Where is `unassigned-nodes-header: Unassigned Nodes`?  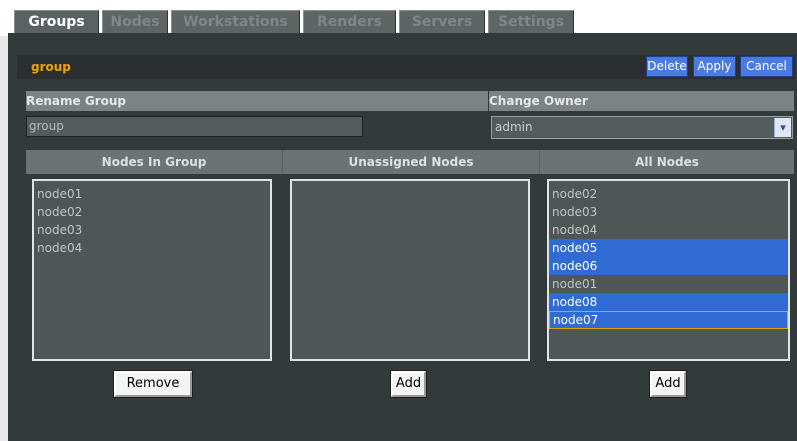
unassigned-nodes-header: Unassigned Nodes is located at coordinates (411, 162).